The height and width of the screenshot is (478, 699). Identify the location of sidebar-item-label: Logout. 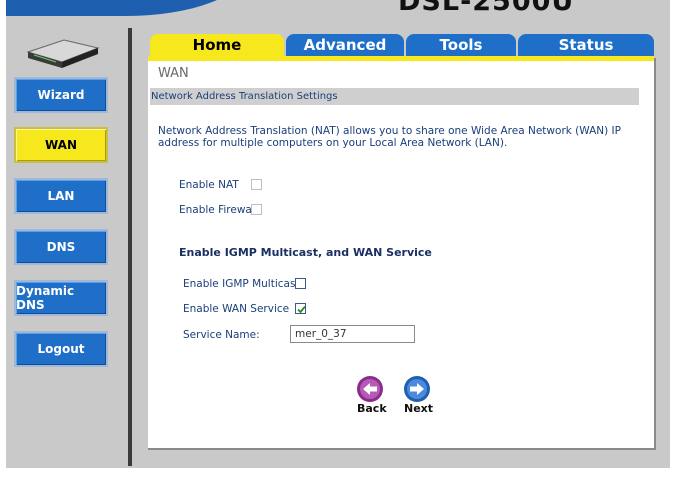
(61, 349).